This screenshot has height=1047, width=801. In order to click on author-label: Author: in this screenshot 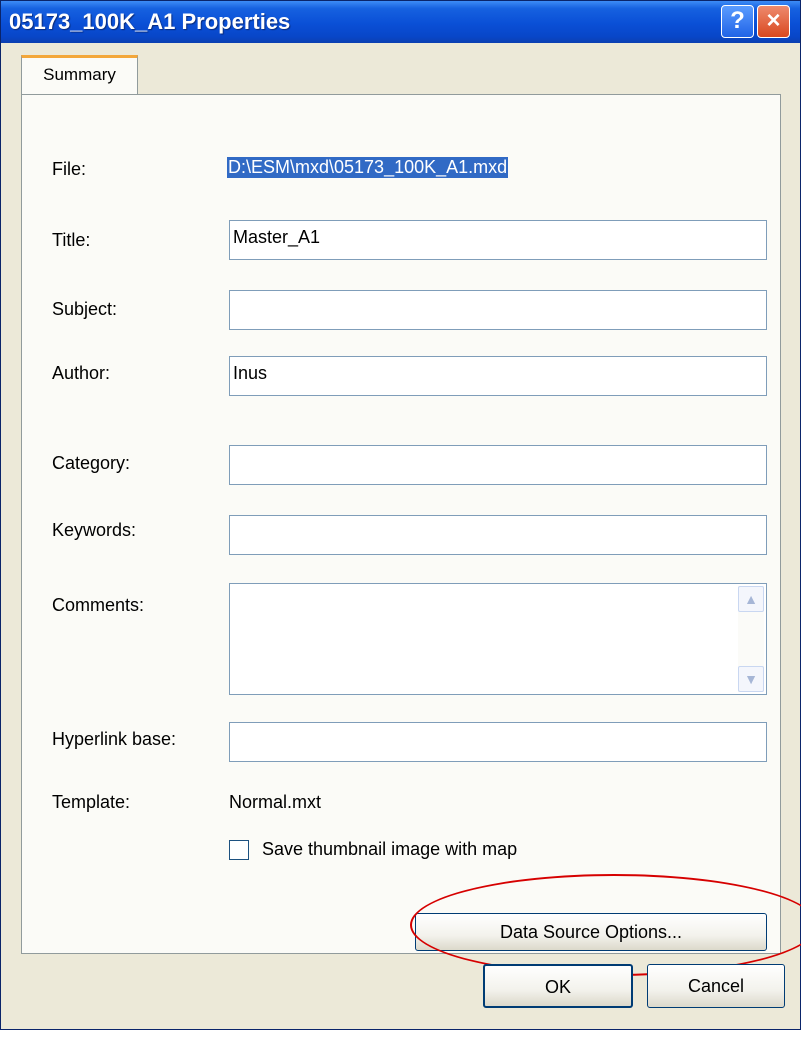, I will do `click(81, 373)`.